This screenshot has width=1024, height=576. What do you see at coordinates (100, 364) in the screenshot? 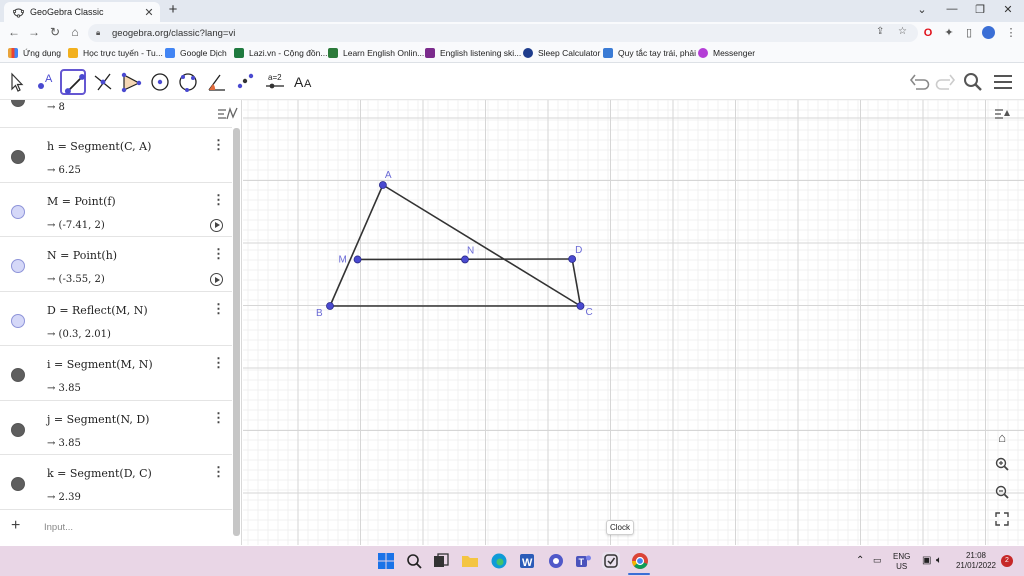
I see `algebra-definition: i = Segment(M, N)` at bounding box center [100, 364].